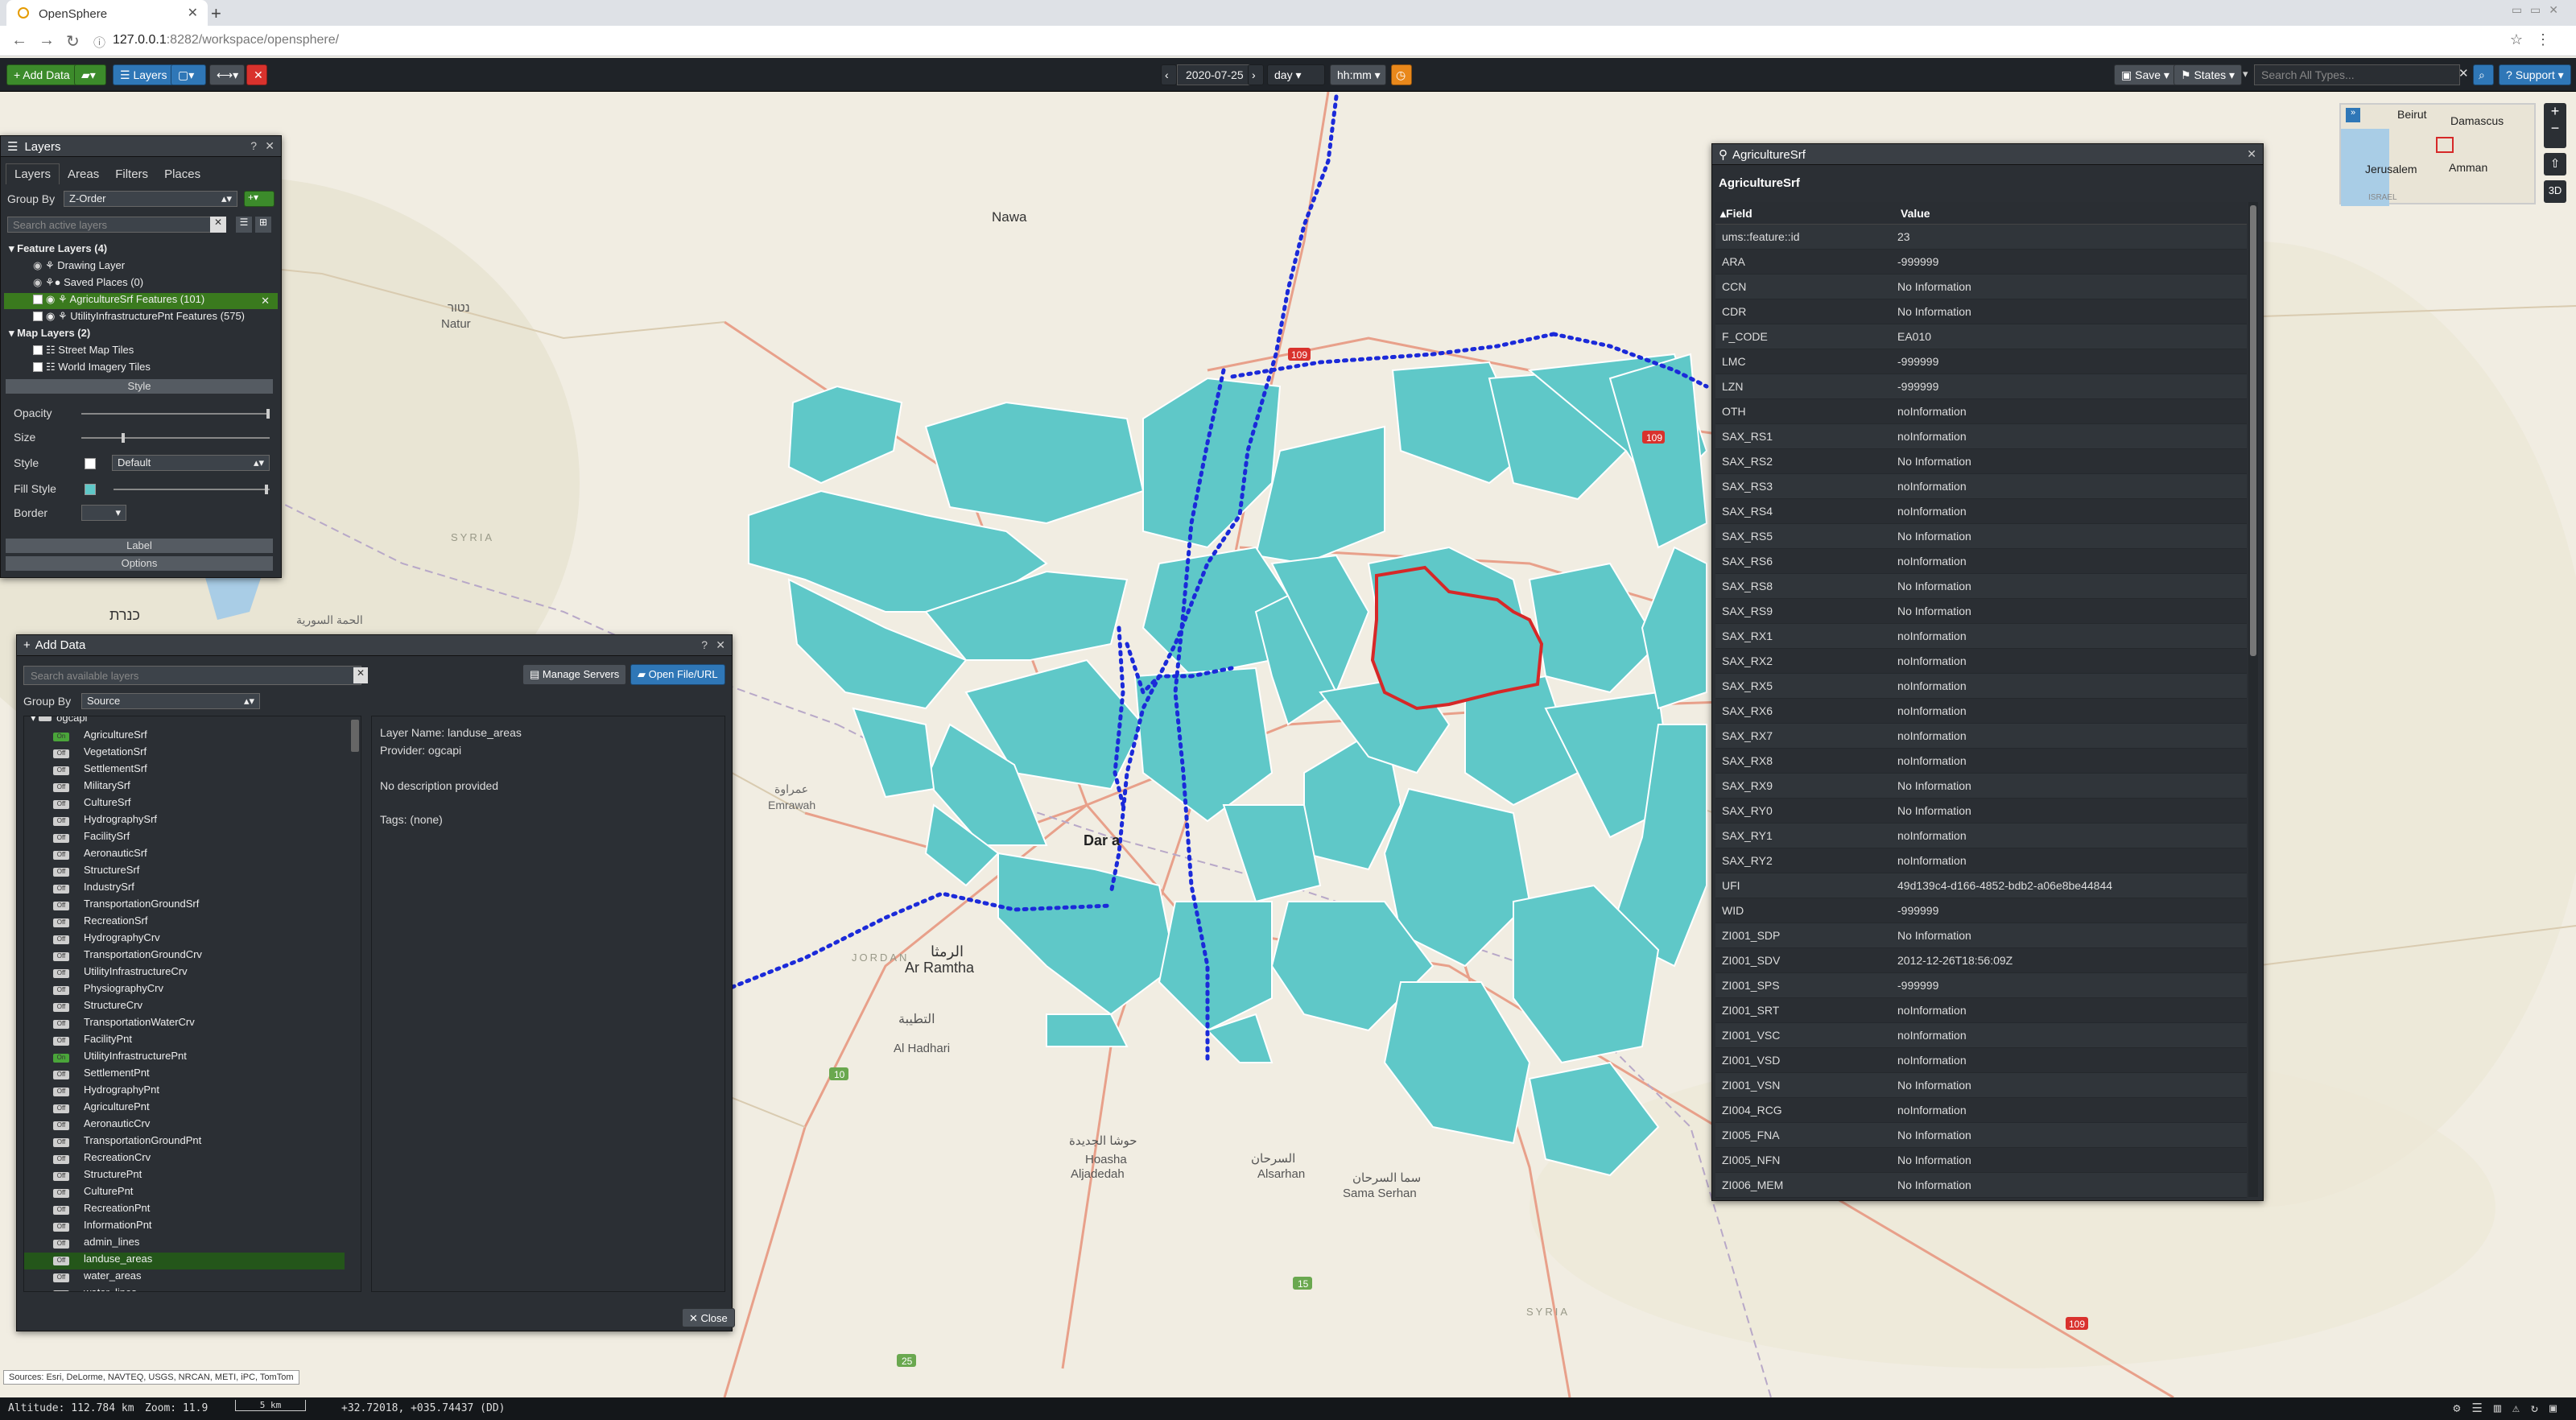 The image size is (2576, 1420). I want to click on available-layer-item: Off PhysiographyCrv, so click(184, 990).